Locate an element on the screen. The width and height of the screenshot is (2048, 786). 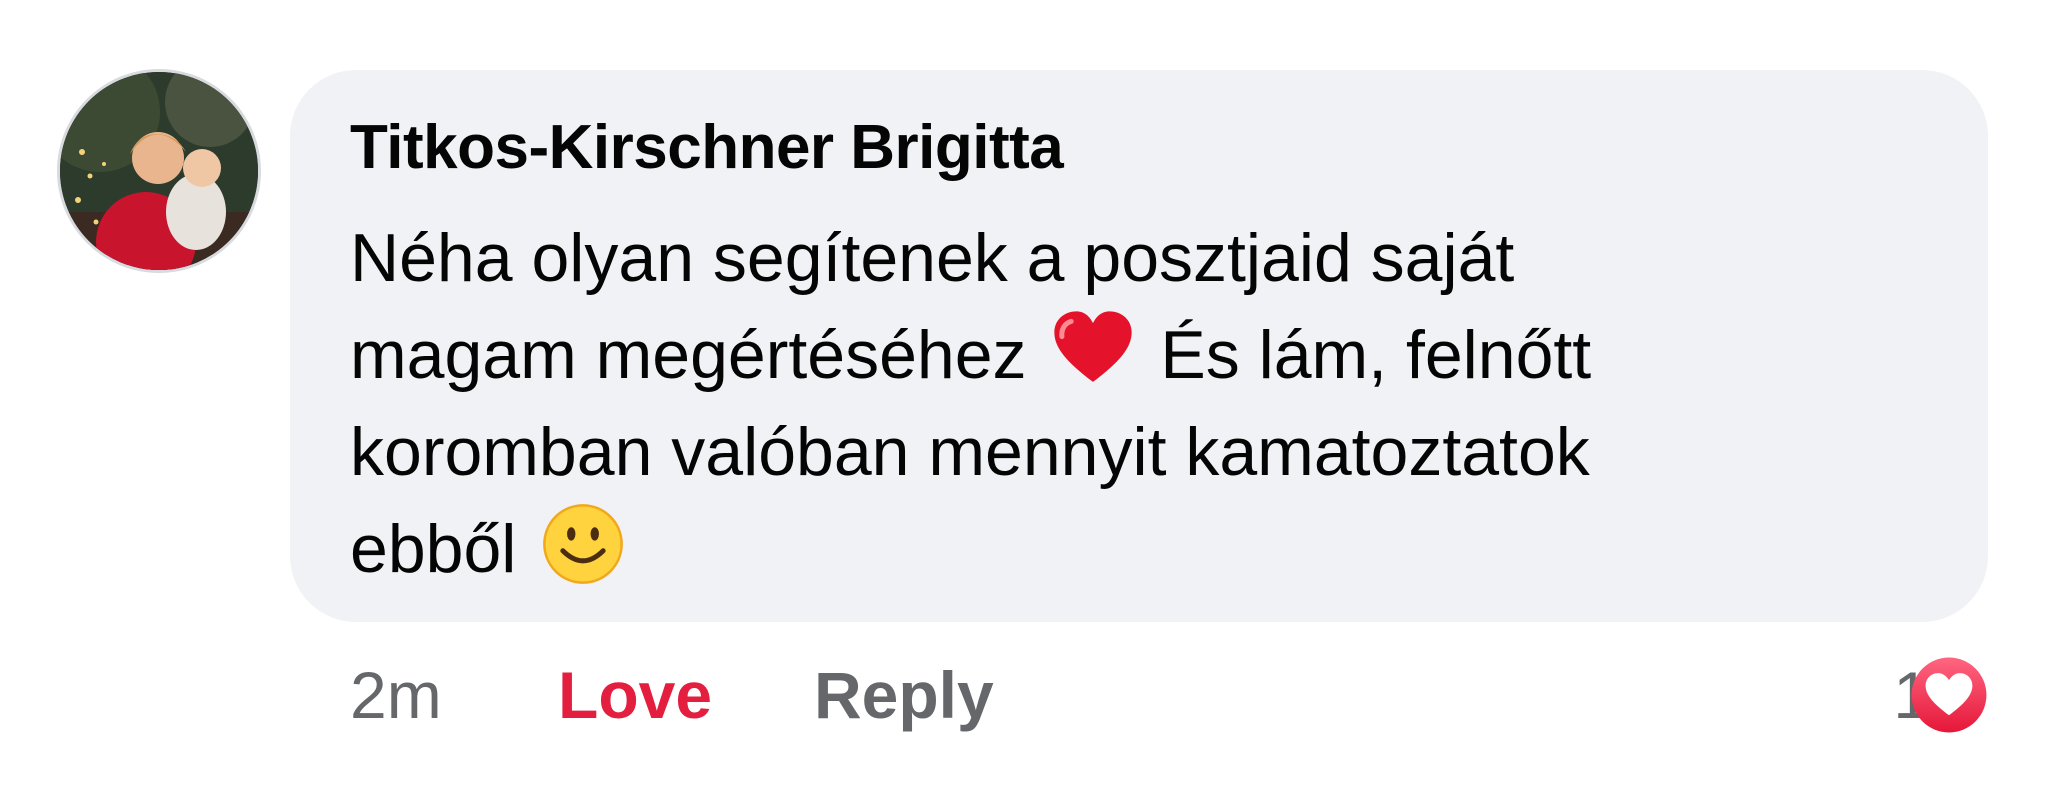
comment-author-name: Titkos-Kirschner Brigitta is located at coordinates (707, 148).